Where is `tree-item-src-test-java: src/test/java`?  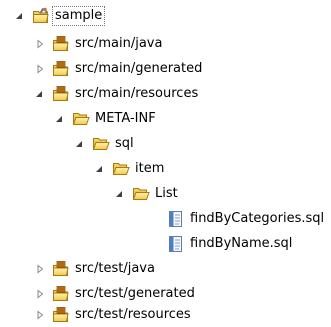
tree-item-src-test-java: src/test/java is located at coordinates (165, 269).